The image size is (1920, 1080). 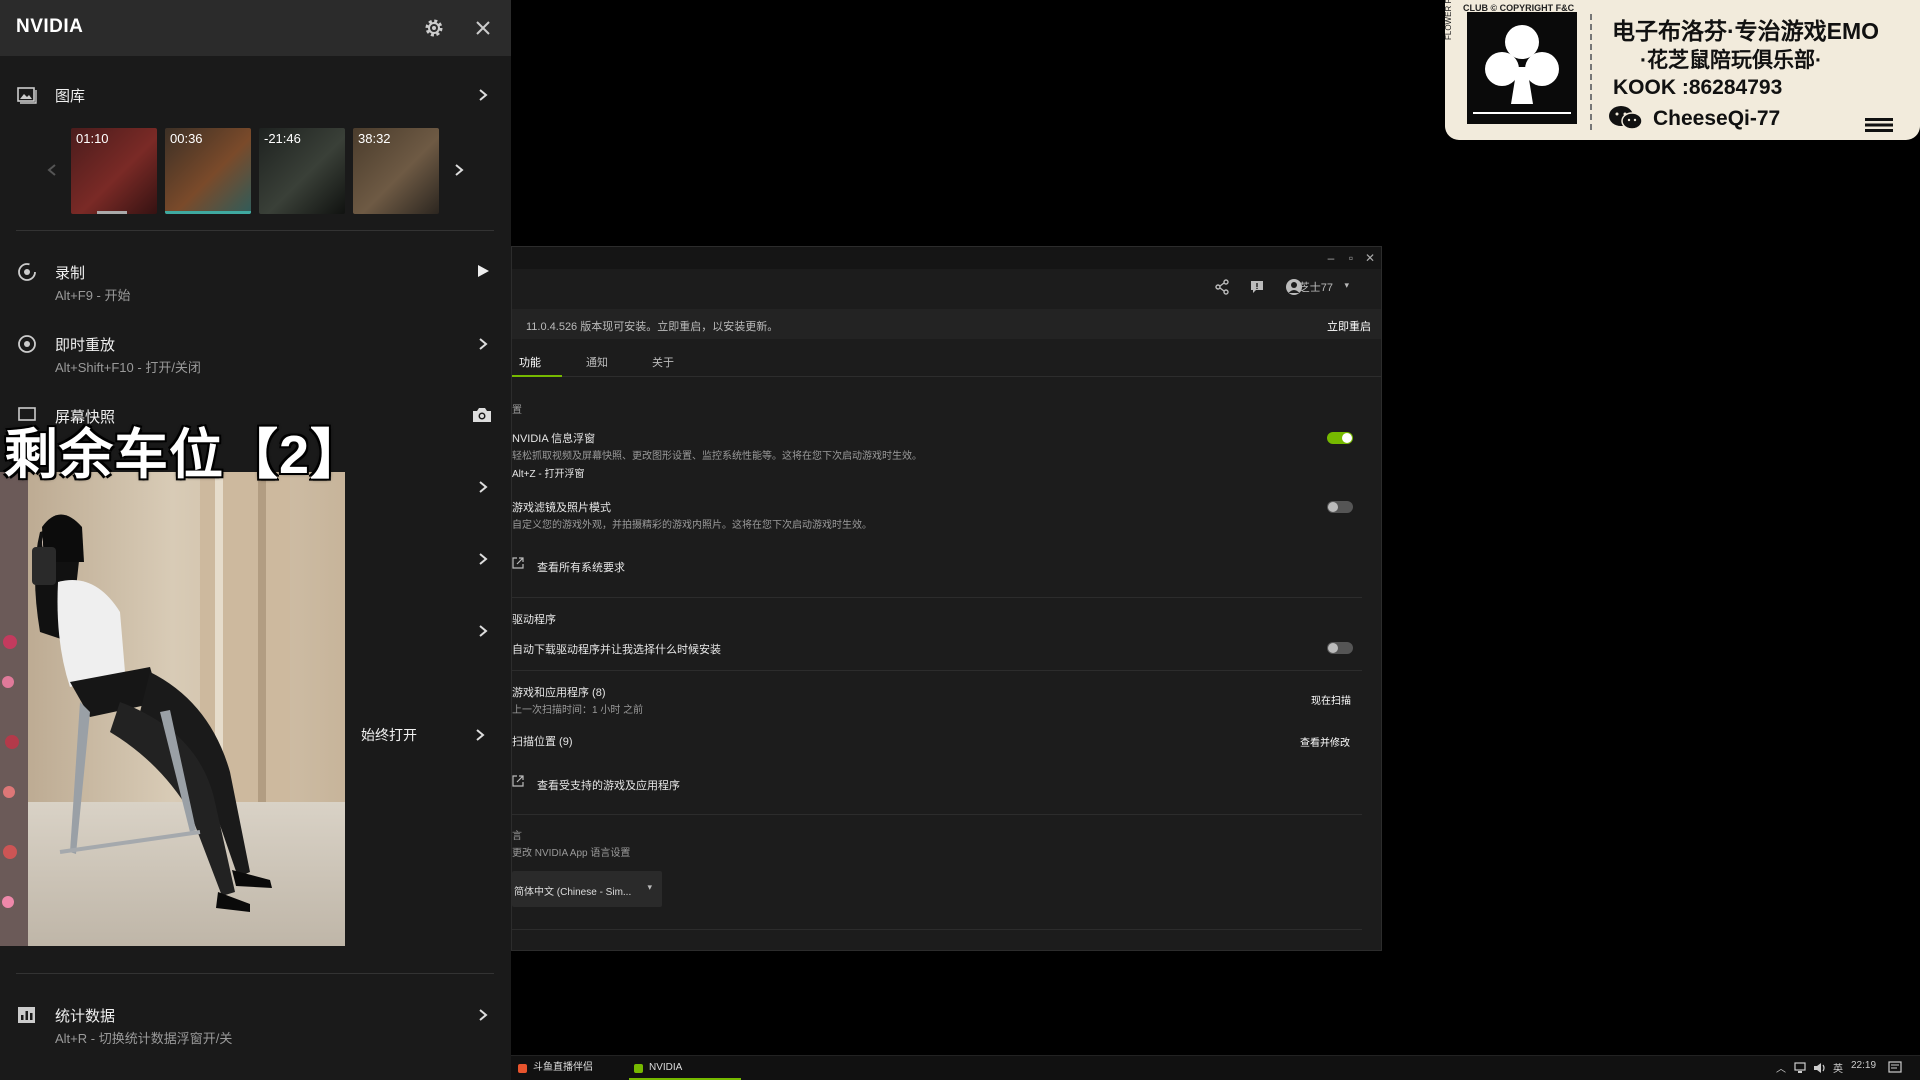 What do you see at coordinates (652, 327) in the screenshot?
I see `update-message: 11.0.4.526 版本现可安装。立即重启，以安装更新。` at bounding box center [652, 327].